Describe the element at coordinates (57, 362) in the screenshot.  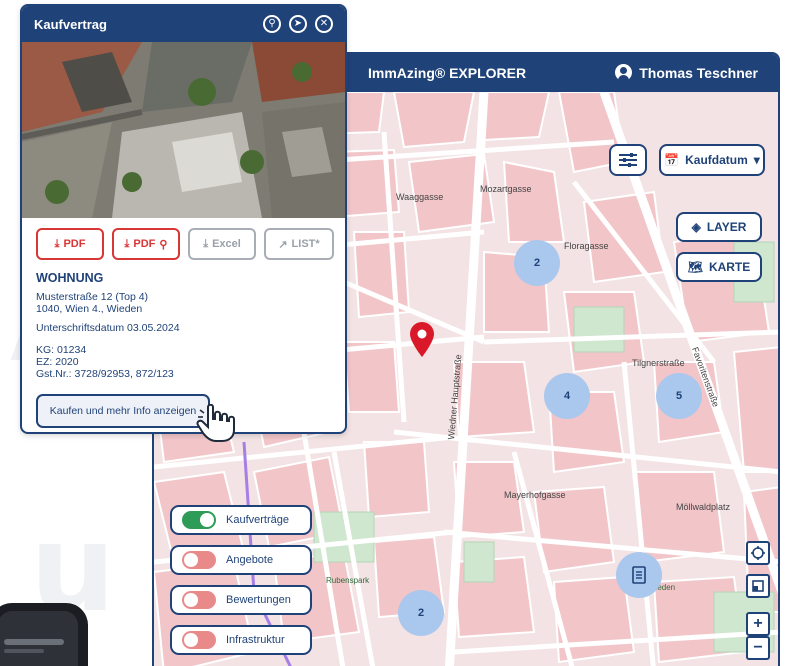
I see `ez-number: EZ: 2020` at that location.